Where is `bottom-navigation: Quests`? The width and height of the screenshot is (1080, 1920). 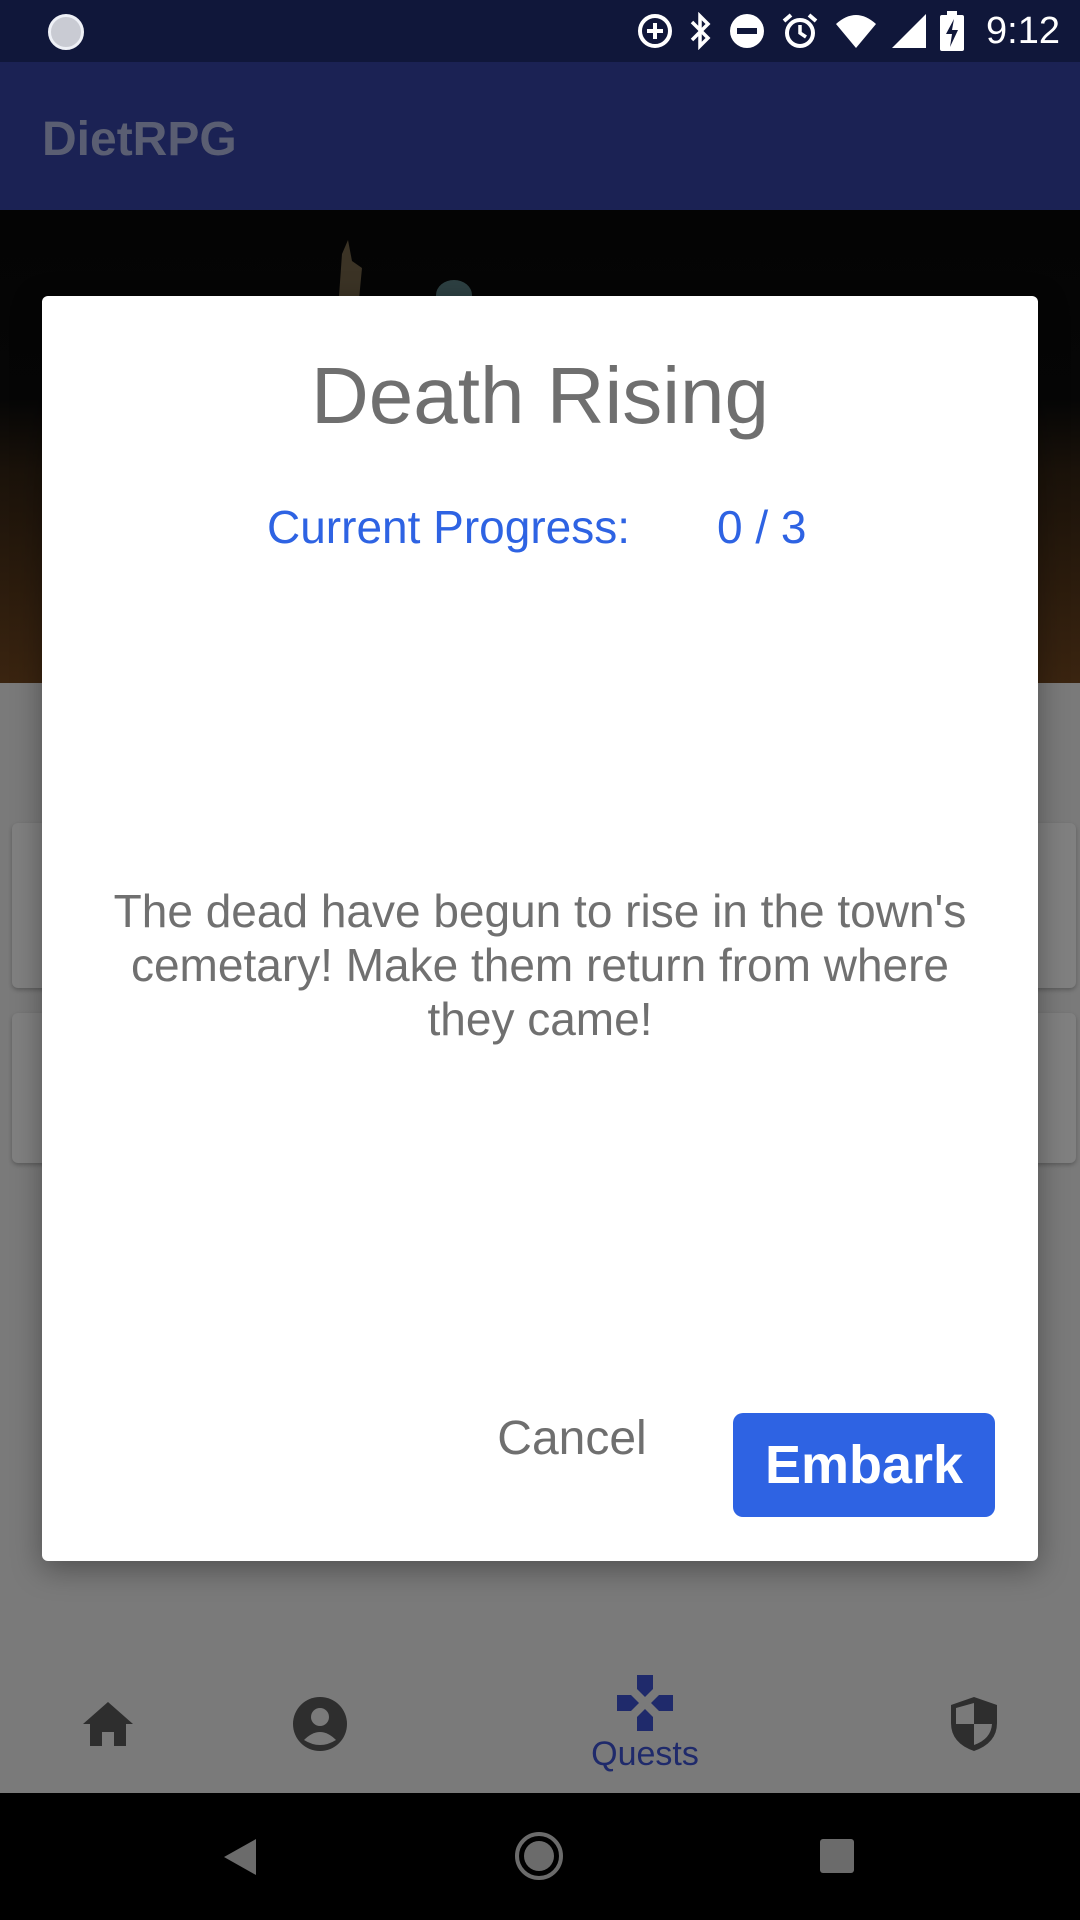
bottom-navigation: Quests is located at coordinates (540, 1724).